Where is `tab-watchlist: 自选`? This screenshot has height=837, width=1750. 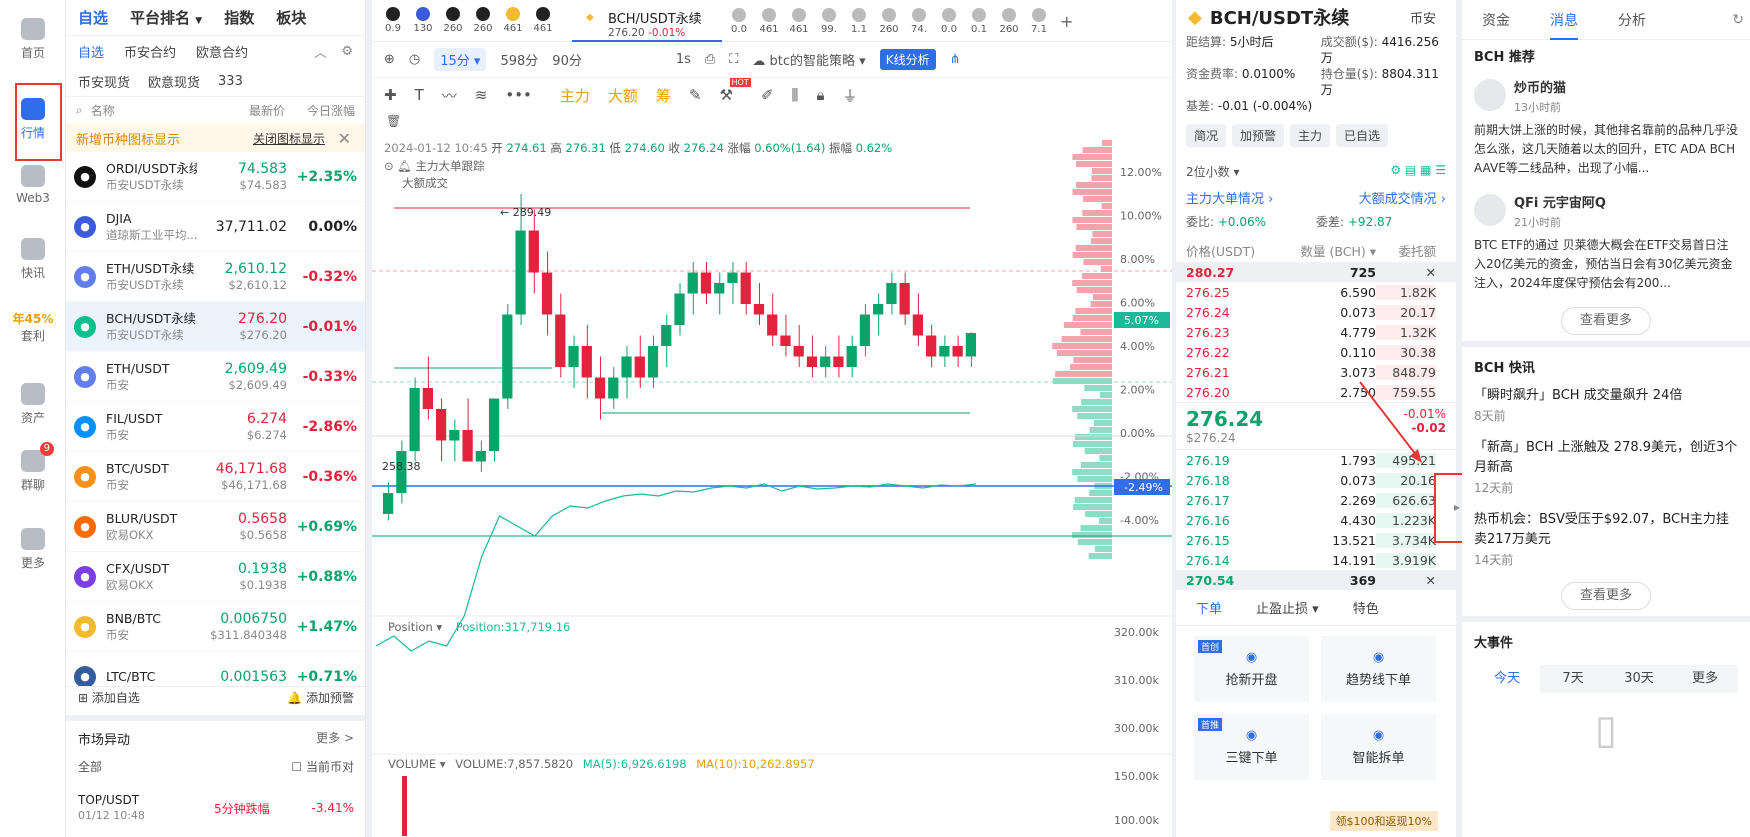
tab-watchlist: 自选 is located at coordinates (93, 17).